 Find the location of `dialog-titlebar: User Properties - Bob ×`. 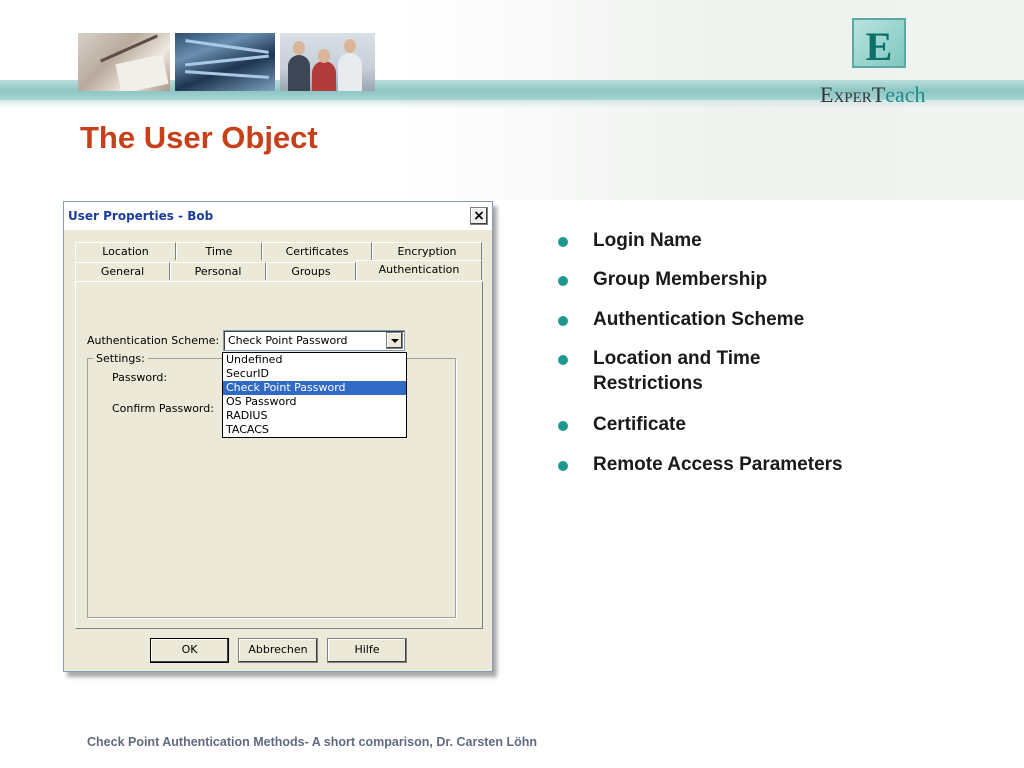

dialog-titlebar: User Properties - Bob × is located at coordinates (278, 216).